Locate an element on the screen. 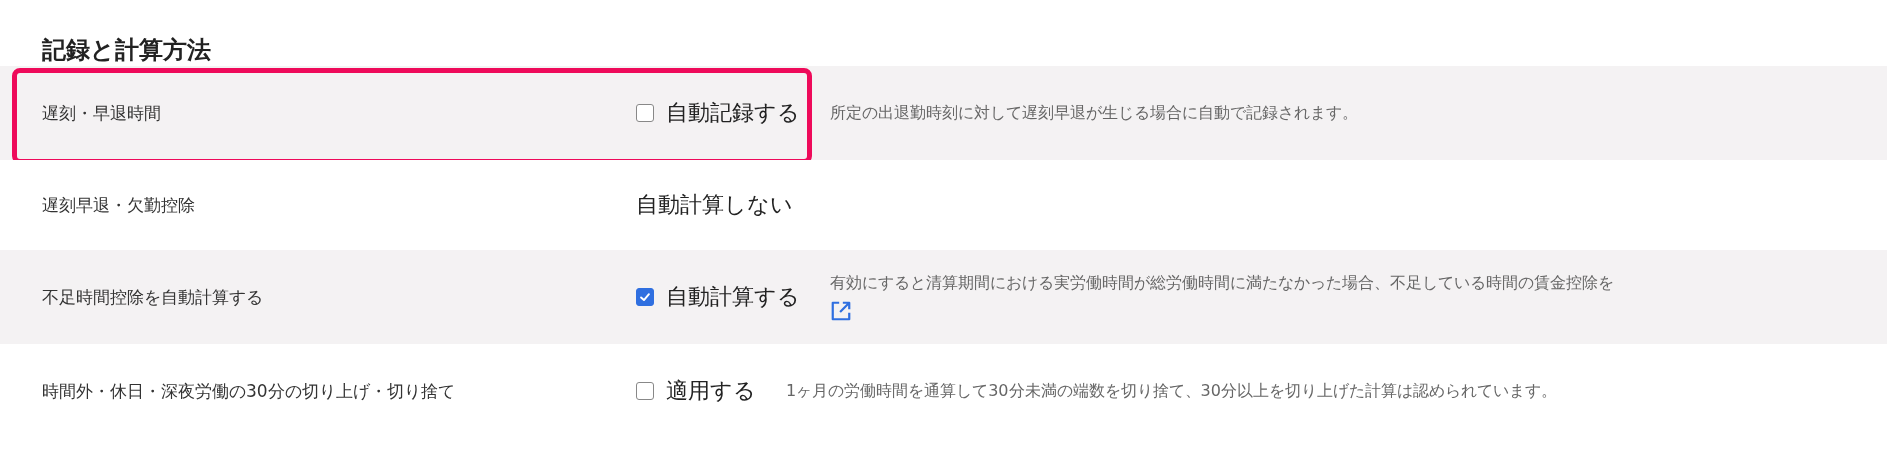  setting-label: 時間外・休日・深夜労働の30分の切り上げ・切り捨て is located at coordinates (249, 391).